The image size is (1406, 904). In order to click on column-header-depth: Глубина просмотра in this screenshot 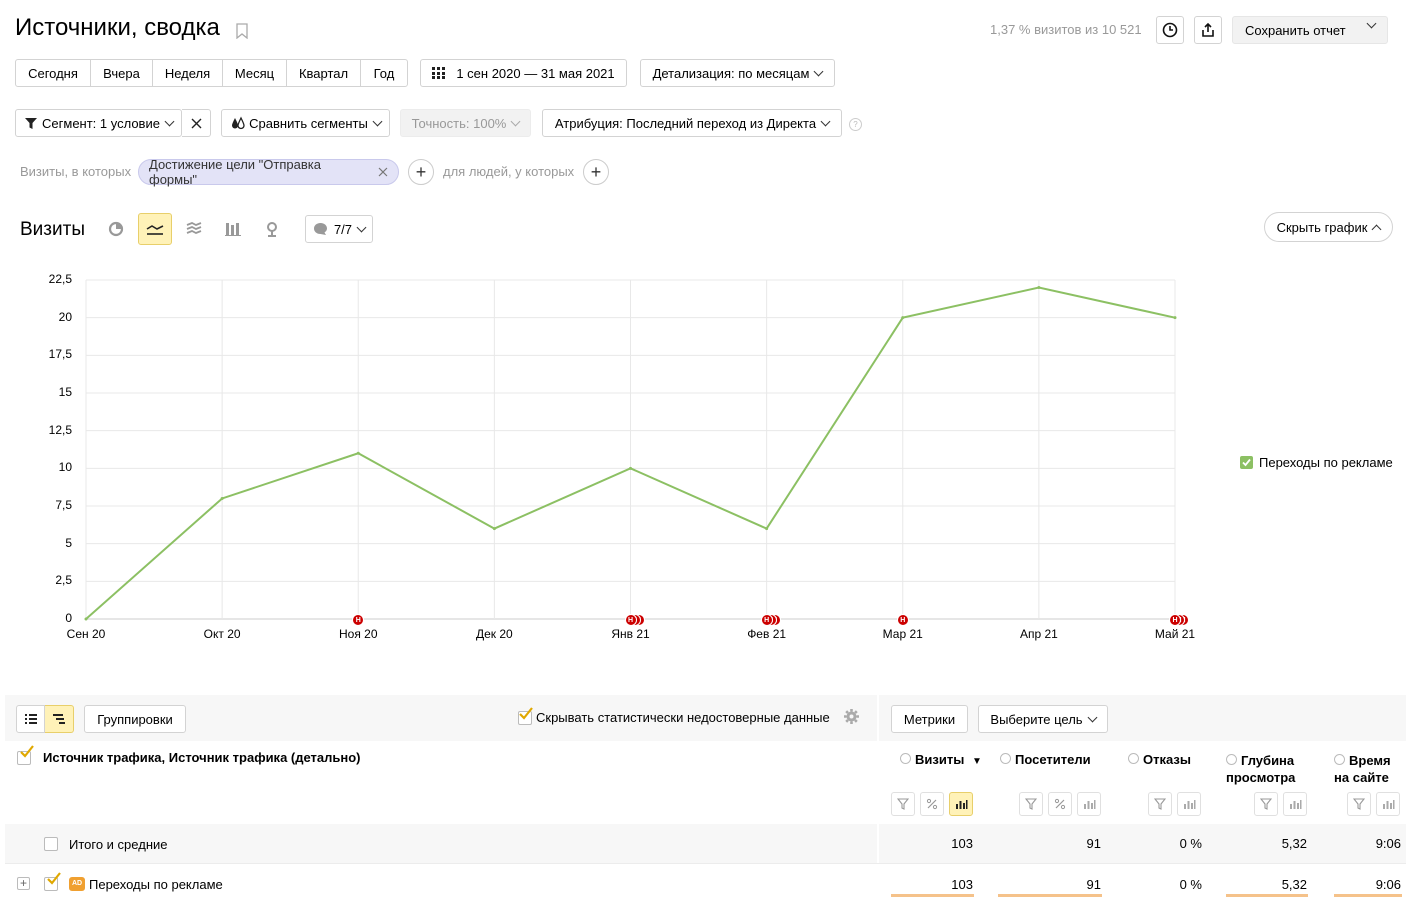, I will do `click(1260, 769)`.